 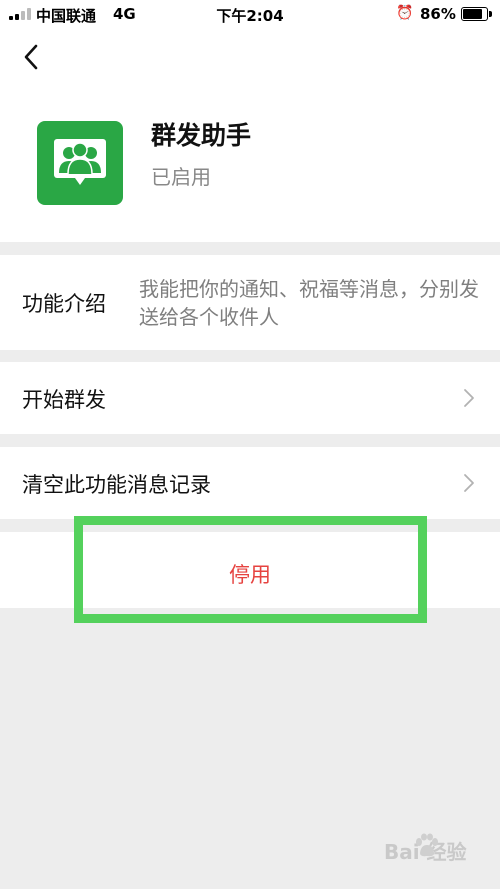 I want to click on paw-logo-icon, so click(x=427, y=845).